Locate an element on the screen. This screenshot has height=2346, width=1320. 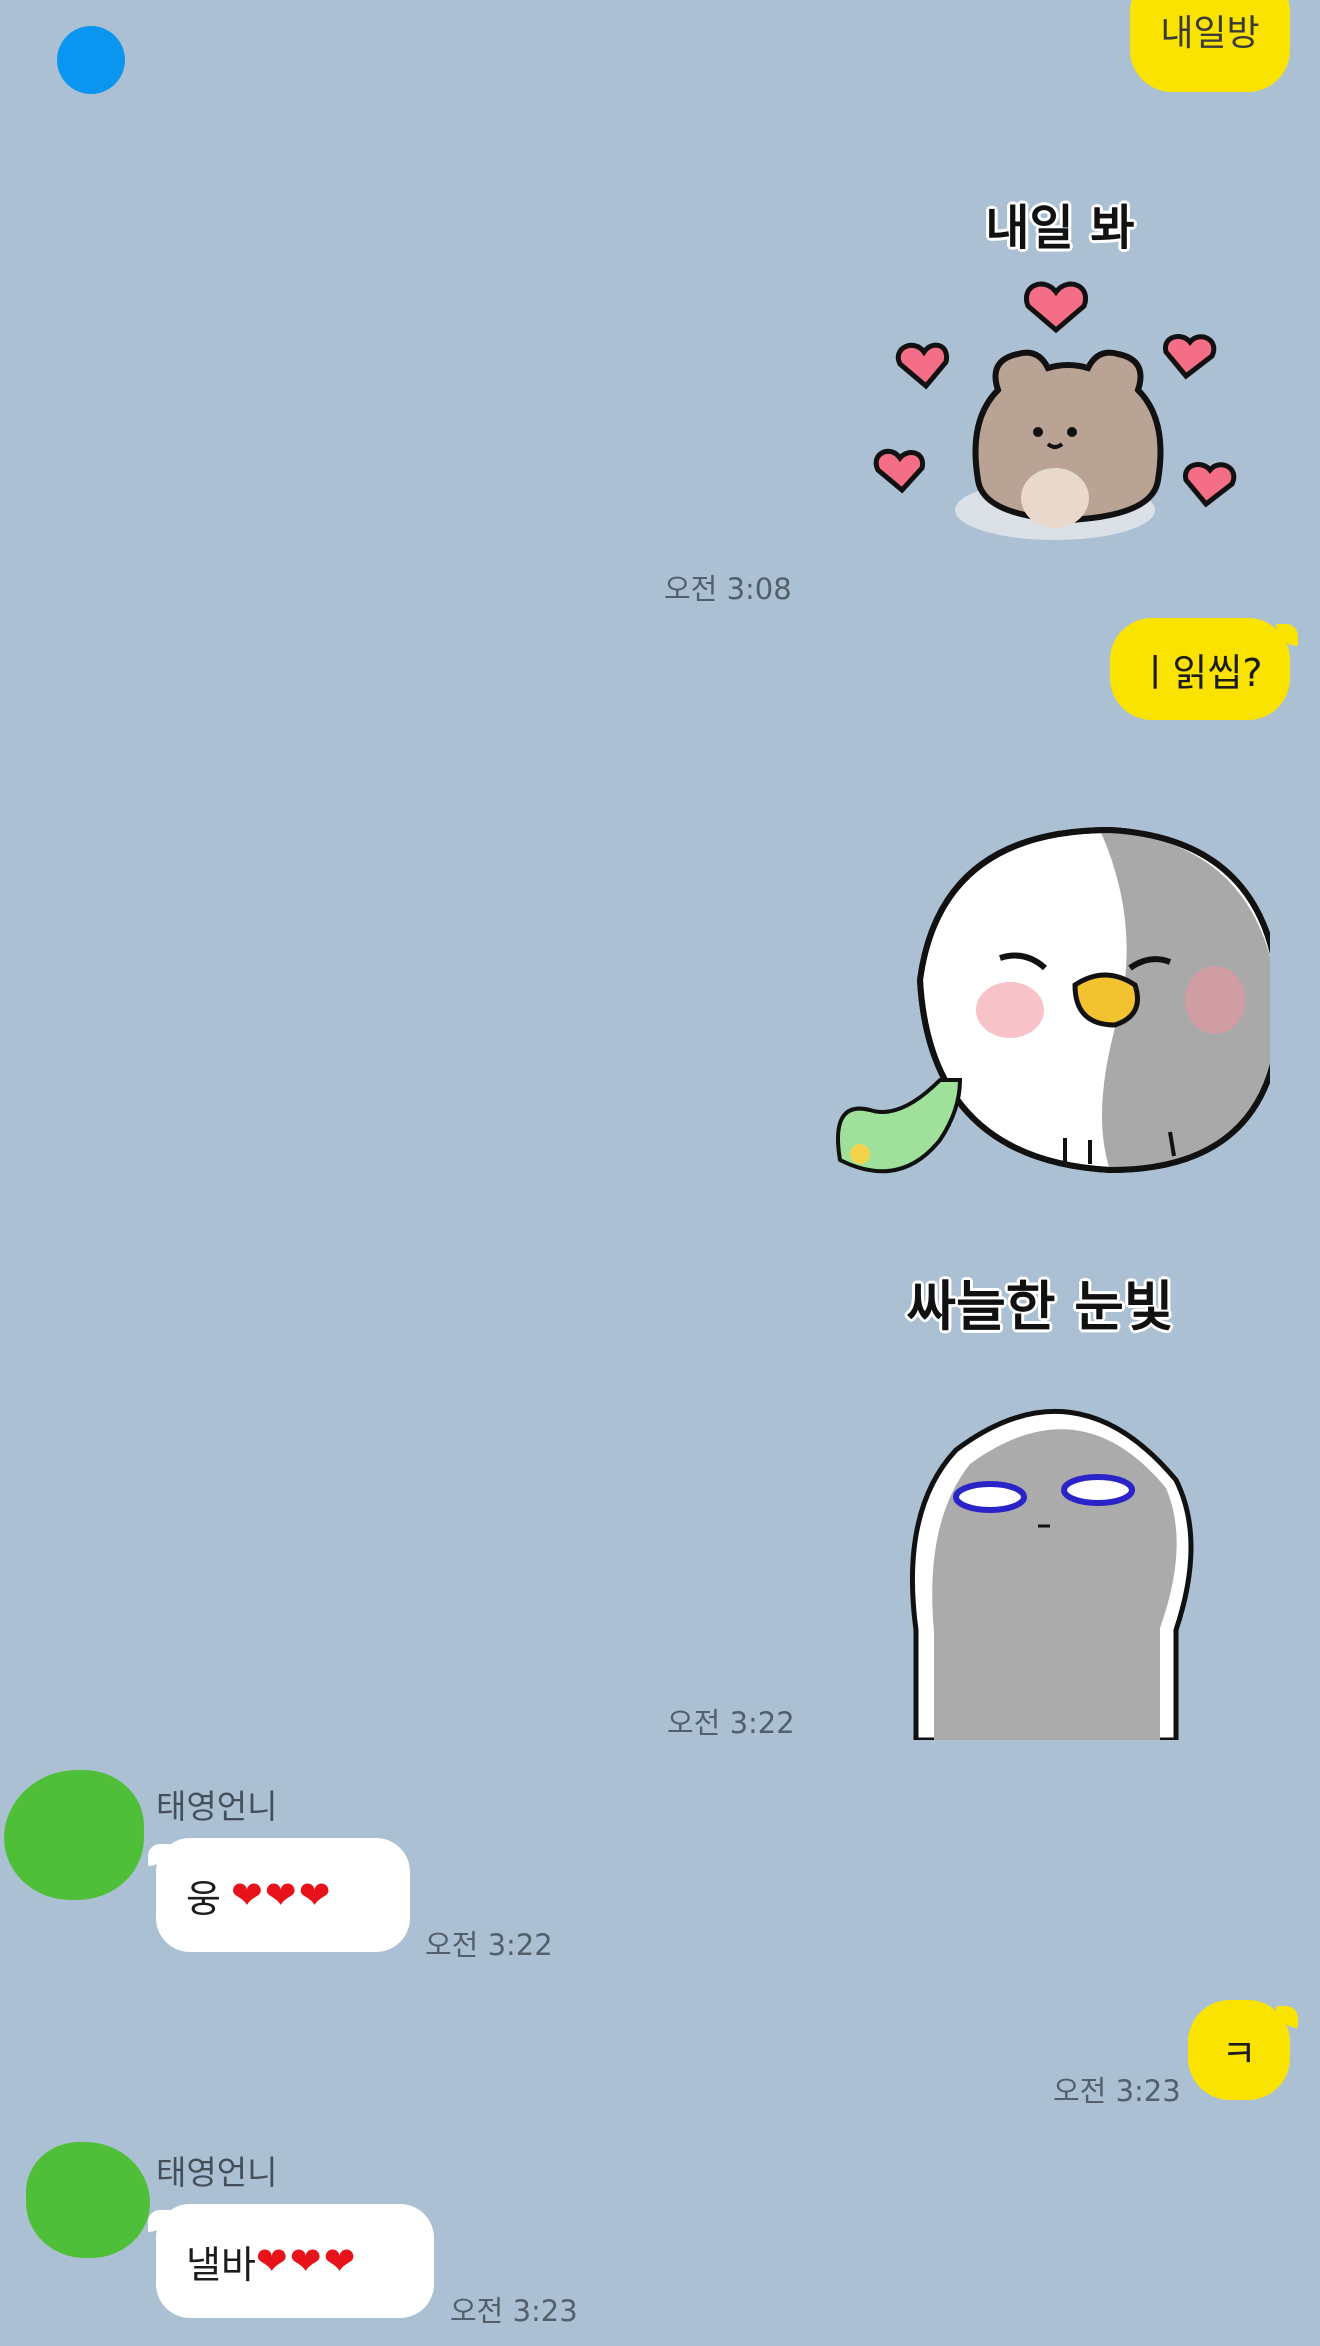
message-text: 웅 is located at coordinates (203, 1898).